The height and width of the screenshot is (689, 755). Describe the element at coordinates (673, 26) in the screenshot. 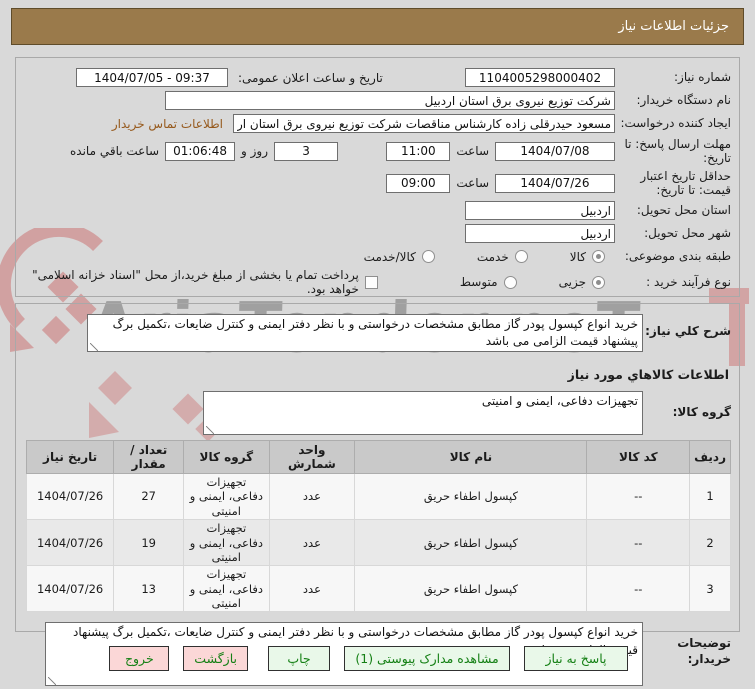

I see `page-title: جزئیات اطلاعات نیاز` at that location.